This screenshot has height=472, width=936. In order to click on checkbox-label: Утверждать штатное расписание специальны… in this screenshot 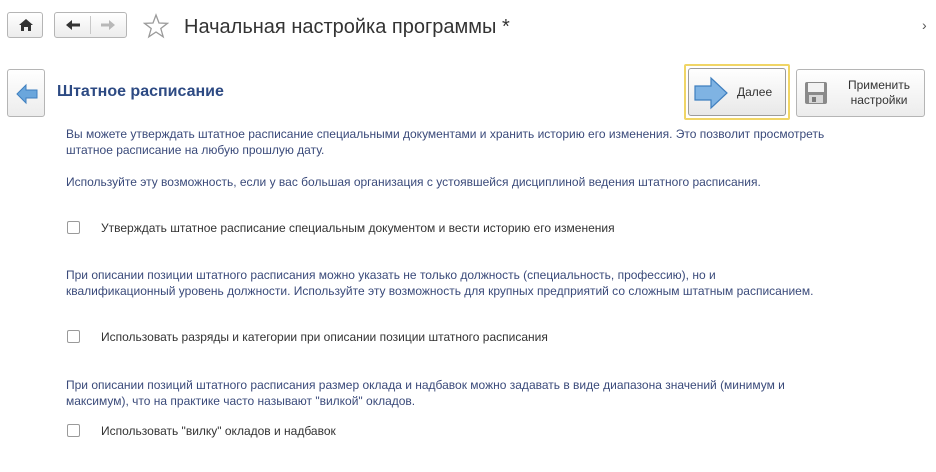, I will do `click(358, 228)`.